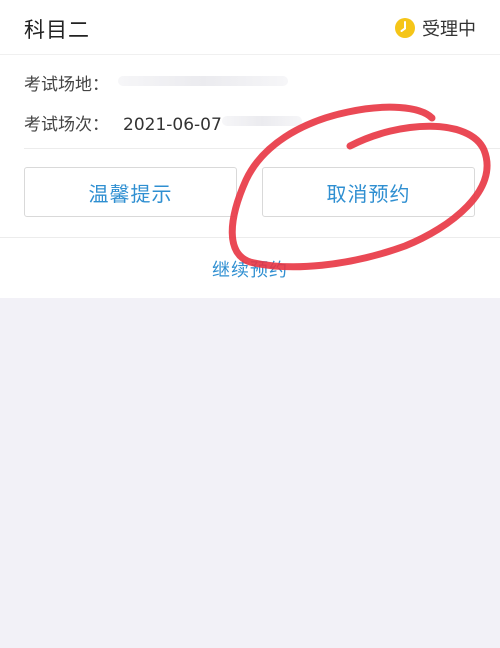  Describe the element at coordinates (203, 81) in the screenshot. I see `venue-value-redacted` at that location.